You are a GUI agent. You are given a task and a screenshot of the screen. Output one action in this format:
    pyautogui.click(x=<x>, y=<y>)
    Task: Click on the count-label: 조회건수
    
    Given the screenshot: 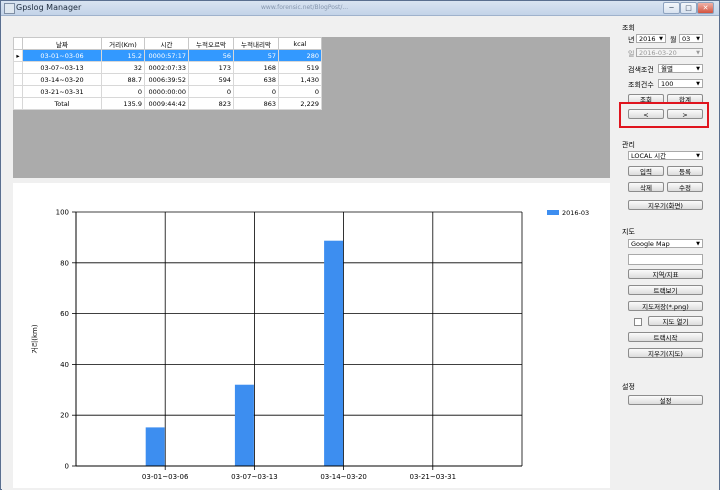 What is the action you would take?
    pyautogui.click(x=641, y=85)
    